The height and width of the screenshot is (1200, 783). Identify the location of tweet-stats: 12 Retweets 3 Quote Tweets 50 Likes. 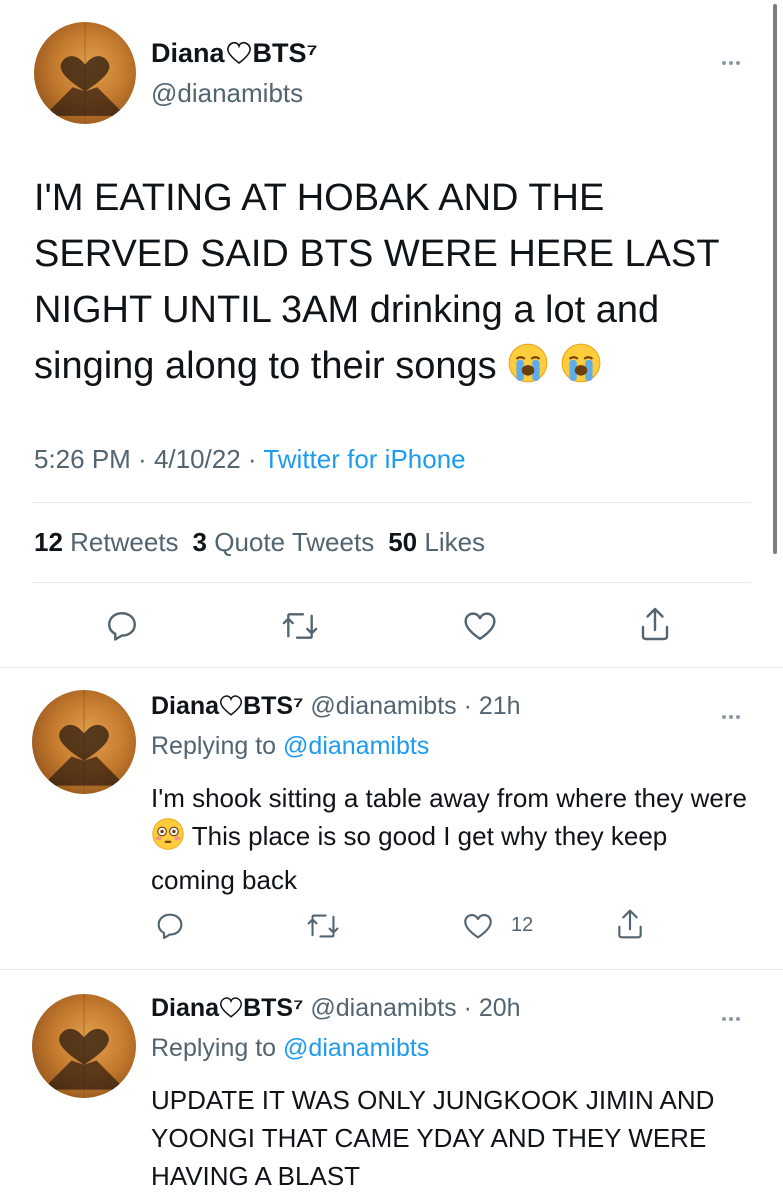
(259, 542).